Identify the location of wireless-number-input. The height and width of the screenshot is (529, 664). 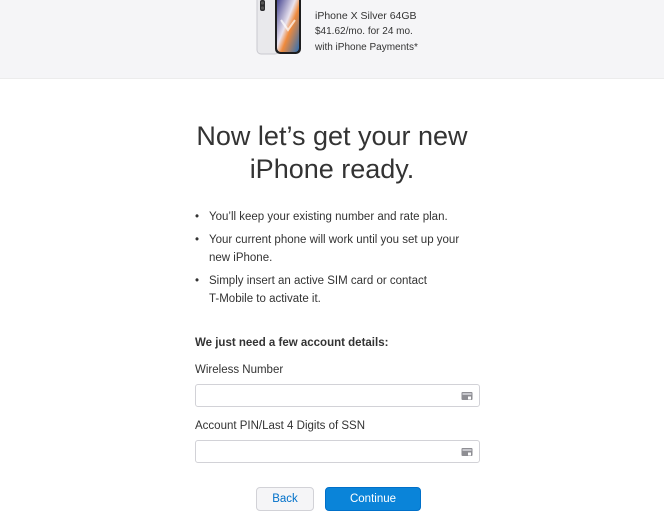
(326, 395).